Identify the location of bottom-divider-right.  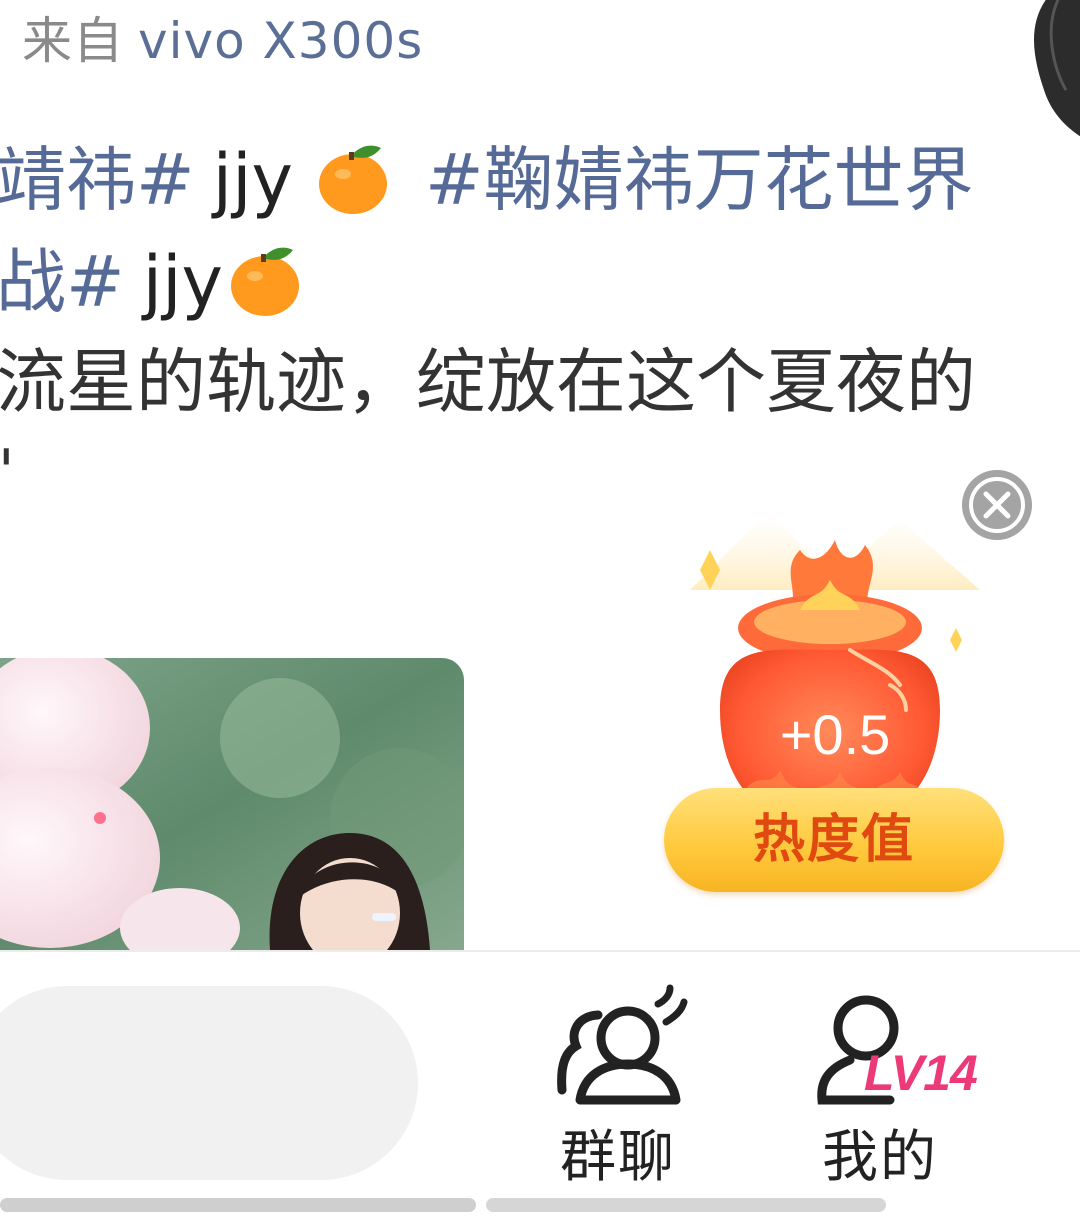
(686, 1205).